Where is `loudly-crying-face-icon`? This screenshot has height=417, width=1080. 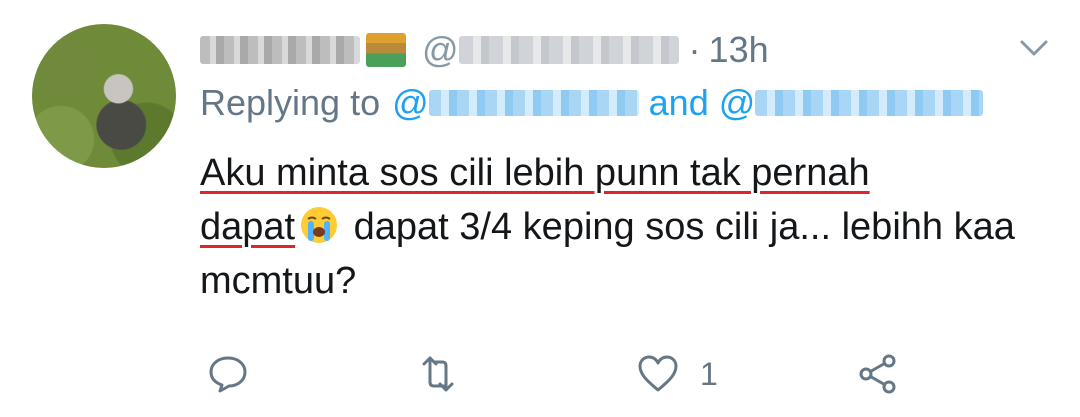 loudly-crying-face-icon is located at coordinates (319, 225).